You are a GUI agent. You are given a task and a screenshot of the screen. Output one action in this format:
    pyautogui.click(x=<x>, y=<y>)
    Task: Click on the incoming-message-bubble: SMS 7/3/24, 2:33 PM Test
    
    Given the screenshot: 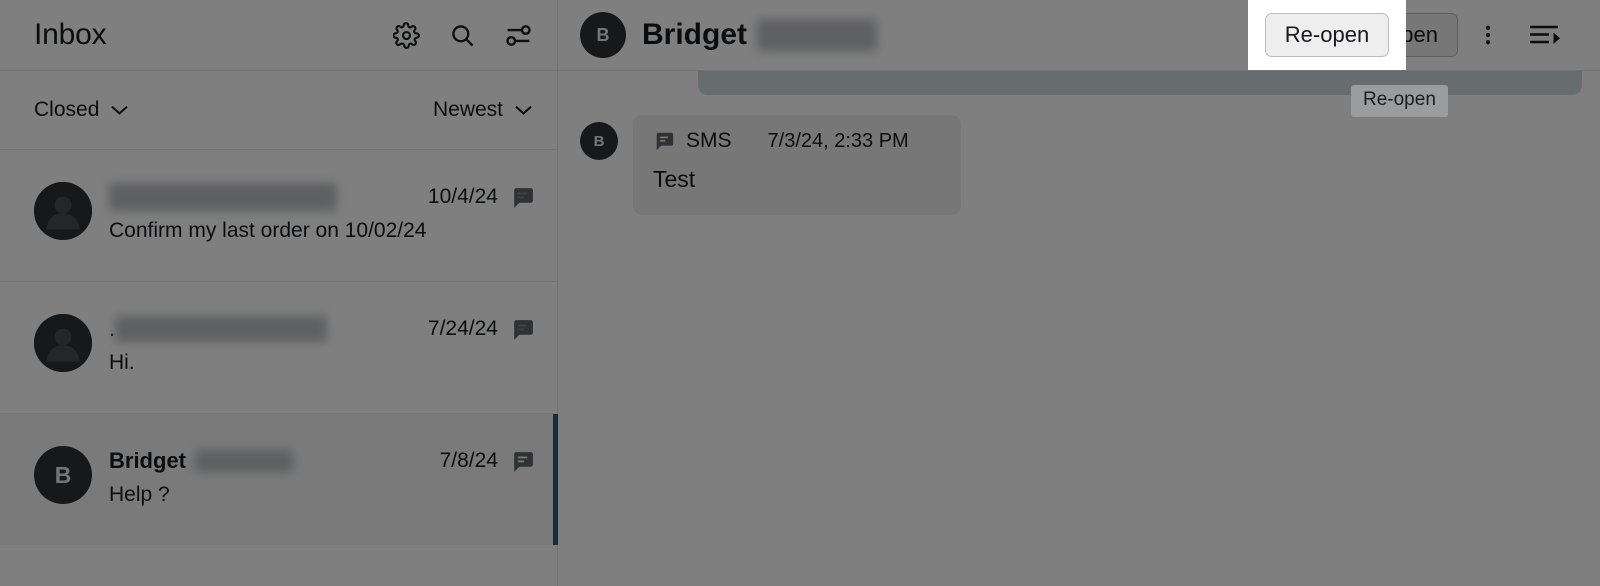 What is the action you would take?
    pyautogui.click(x=797, y=165)
    